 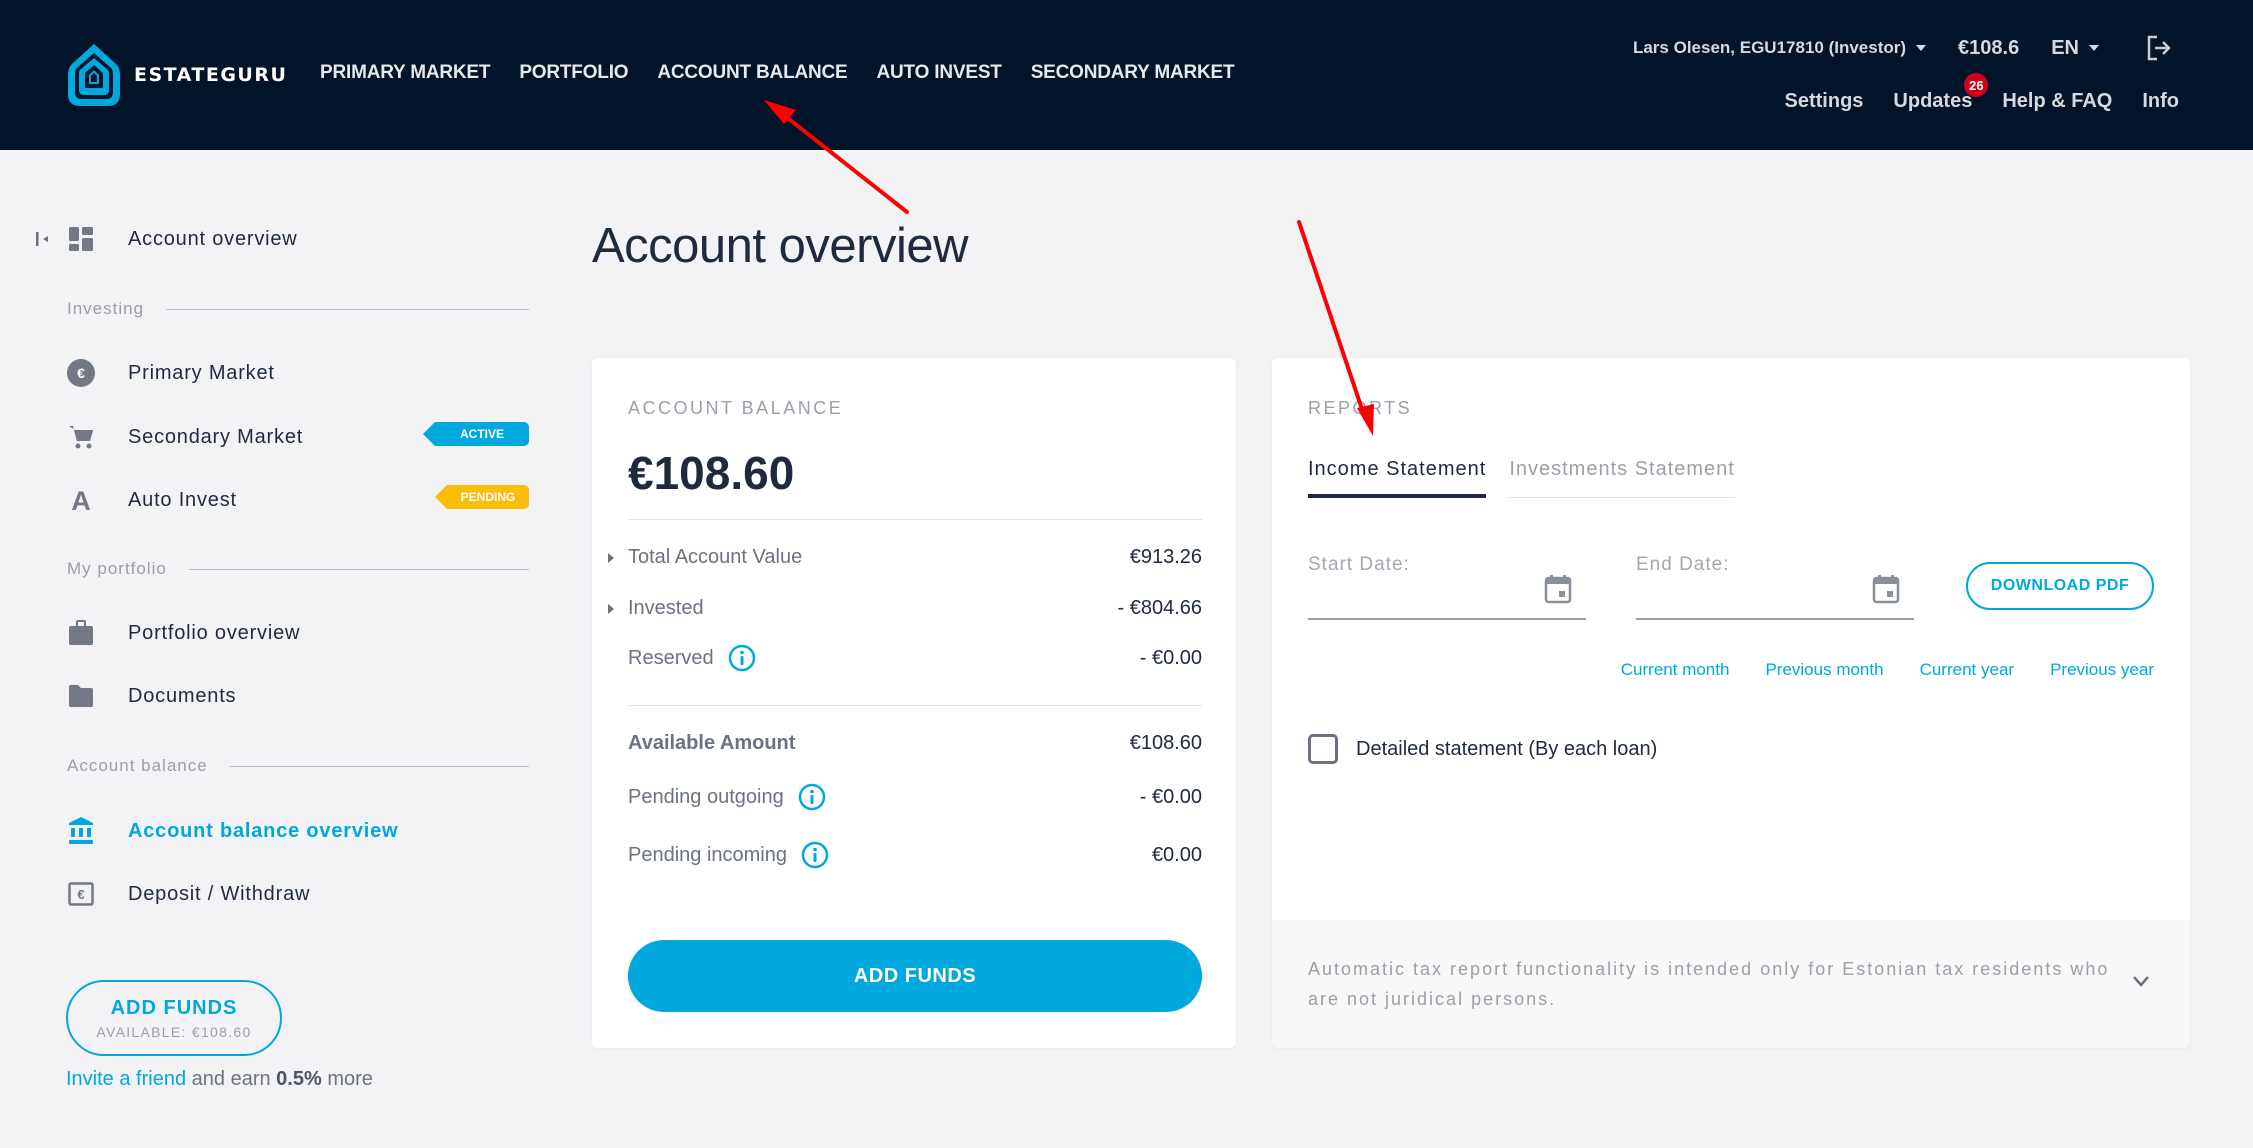 What do you see at coordinates (81, 696) in the screenshot?
I see `folder-icon` at bounding box center [81, 696].